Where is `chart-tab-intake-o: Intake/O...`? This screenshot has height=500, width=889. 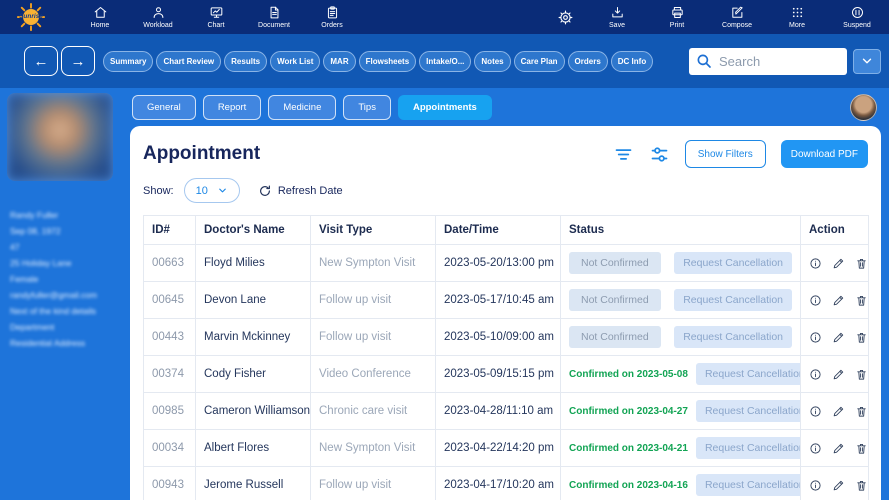 chart-tab-intake-o: Intake/O... is located at coordinates (445, 61).